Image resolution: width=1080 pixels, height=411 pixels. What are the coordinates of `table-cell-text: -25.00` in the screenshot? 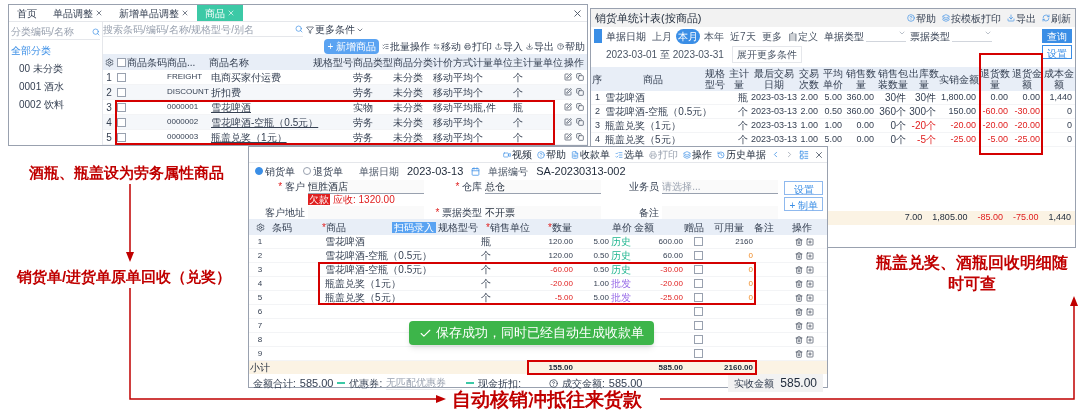 It's located at (1027, 139).